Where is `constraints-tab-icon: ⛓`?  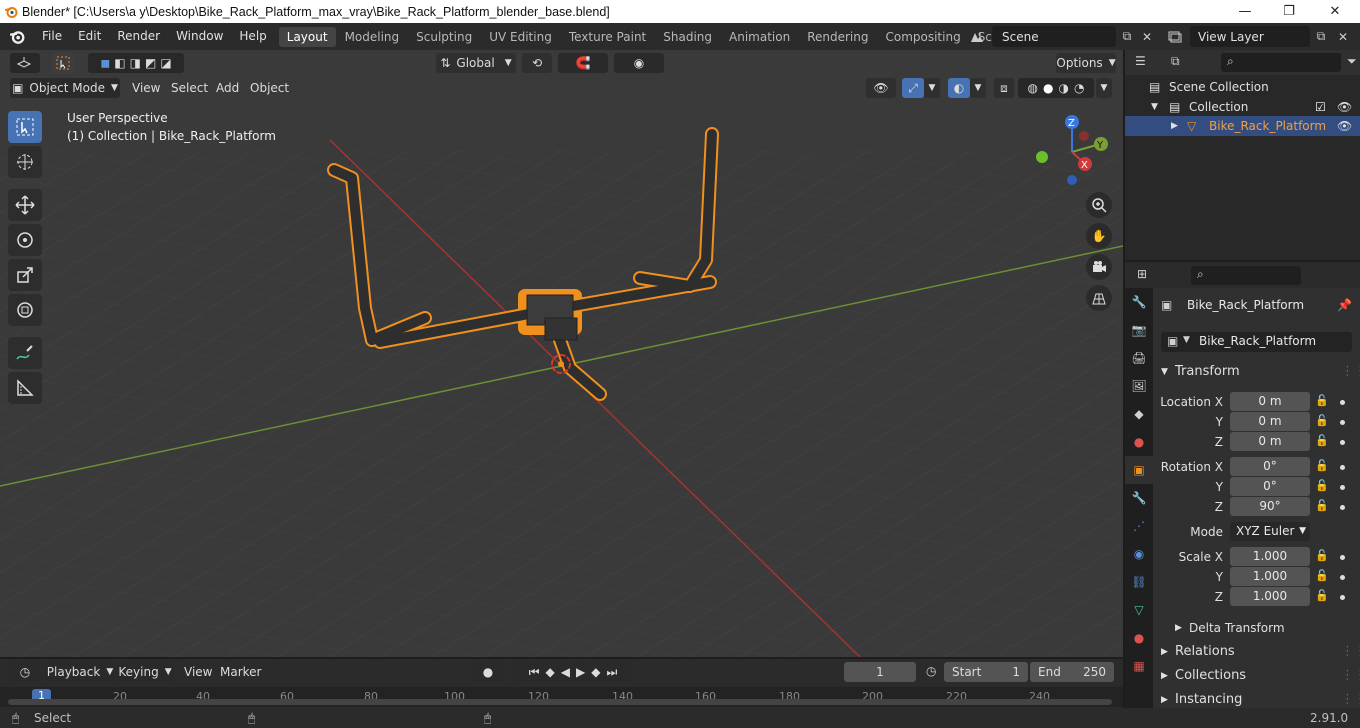
constraints-tab-icon: ⛓ is located at coordinates (1139, 582).